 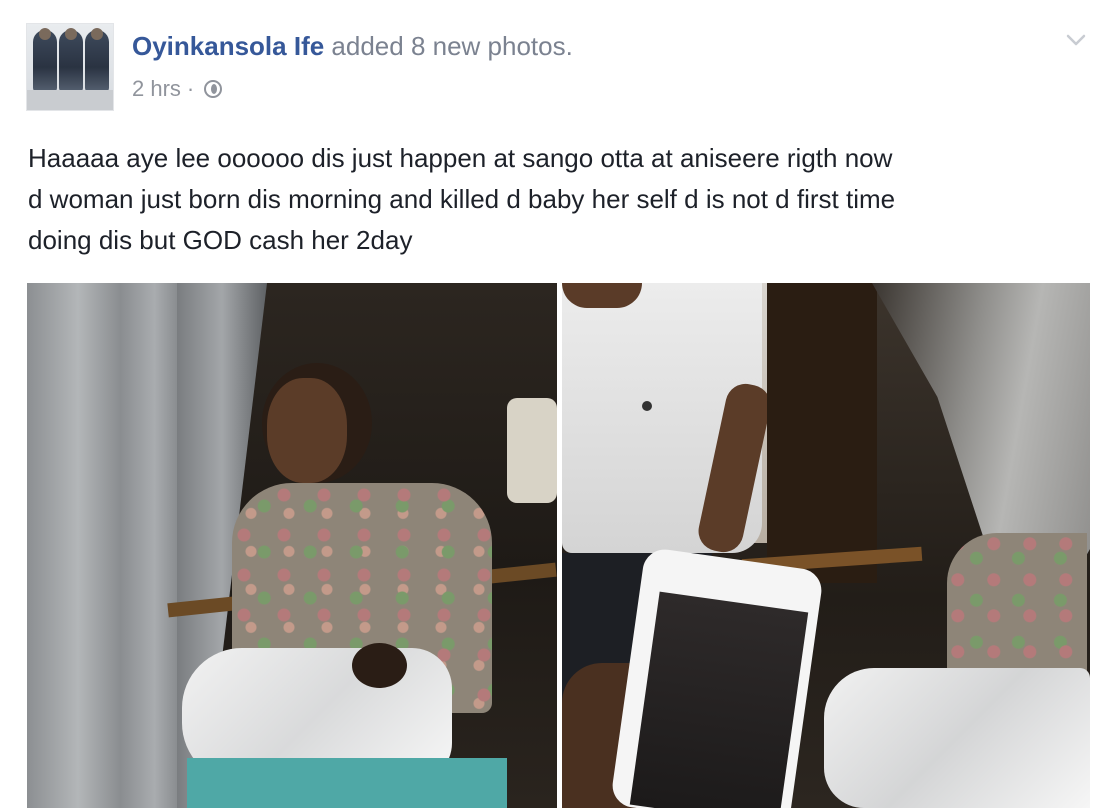 What do you see at coordinates (228, 46) in the screenshot?
I see `author-name-link: Oyinkansola Ife` at bounding box center [228, 46].